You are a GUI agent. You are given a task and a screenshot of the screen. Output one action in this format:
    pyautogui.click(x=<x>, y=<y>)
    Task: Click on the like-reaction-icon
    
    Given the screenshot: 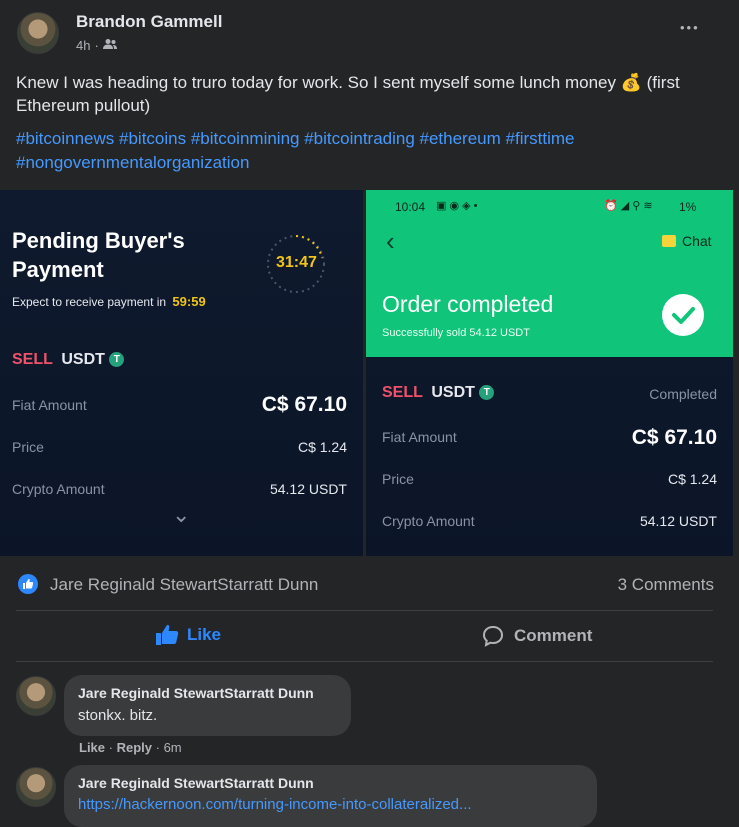 What is the action you would take?
    pyautogui.click(x=28, y=584)
    